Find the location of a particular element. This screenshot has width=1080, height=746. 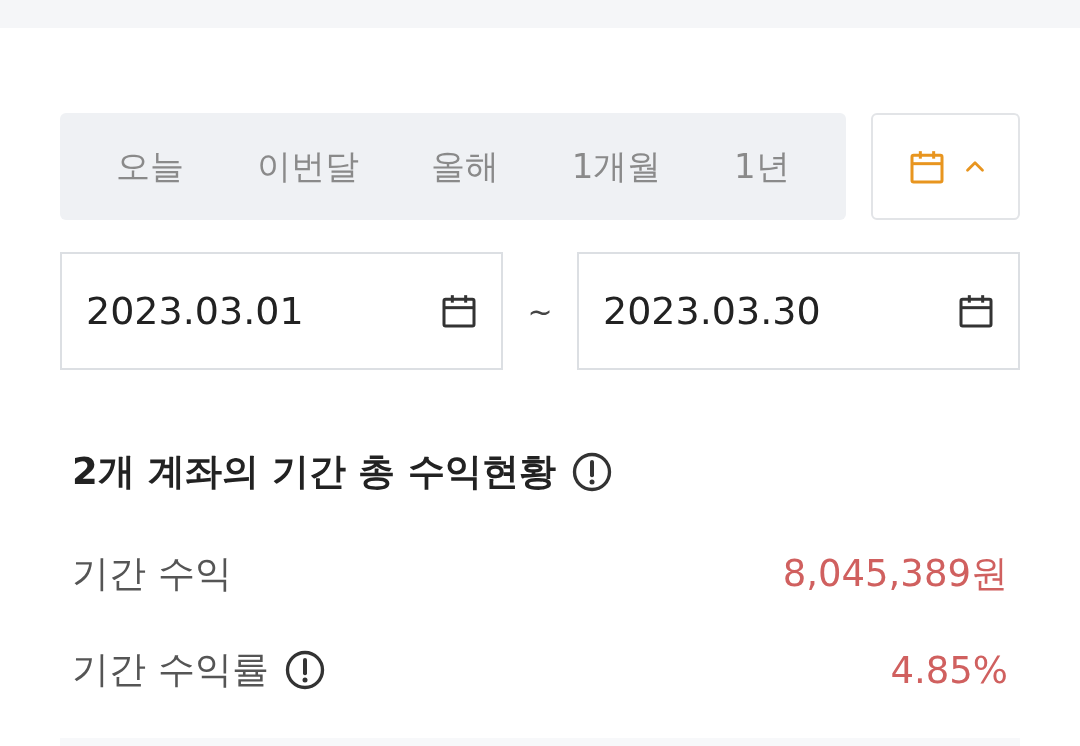

section-title: 2개 계좌의 기간 총 수익현황 is located at coordinates (314, 472).